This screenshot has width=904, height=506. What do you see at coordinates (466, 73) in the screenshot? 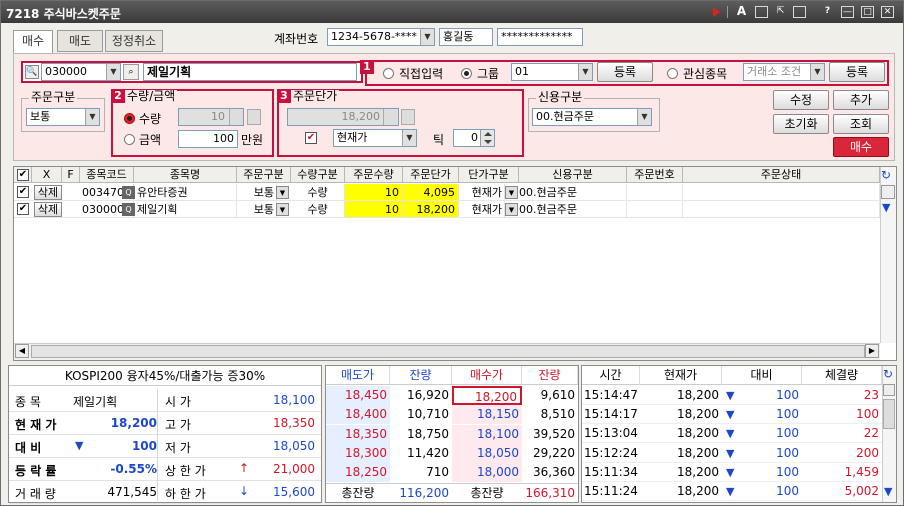
I see `radio-group` at bounding box center [466, 73].